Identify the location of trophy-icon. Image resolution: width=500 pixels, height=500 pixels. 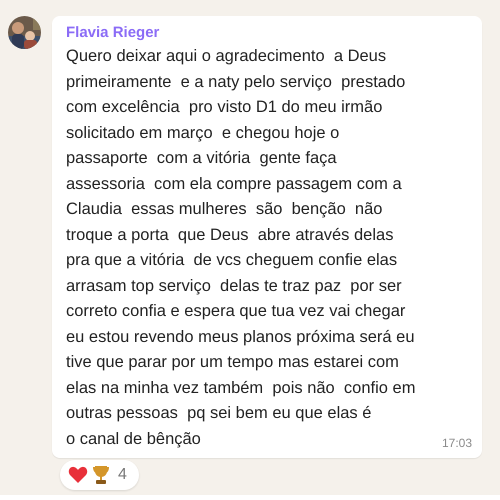
(101, 475).